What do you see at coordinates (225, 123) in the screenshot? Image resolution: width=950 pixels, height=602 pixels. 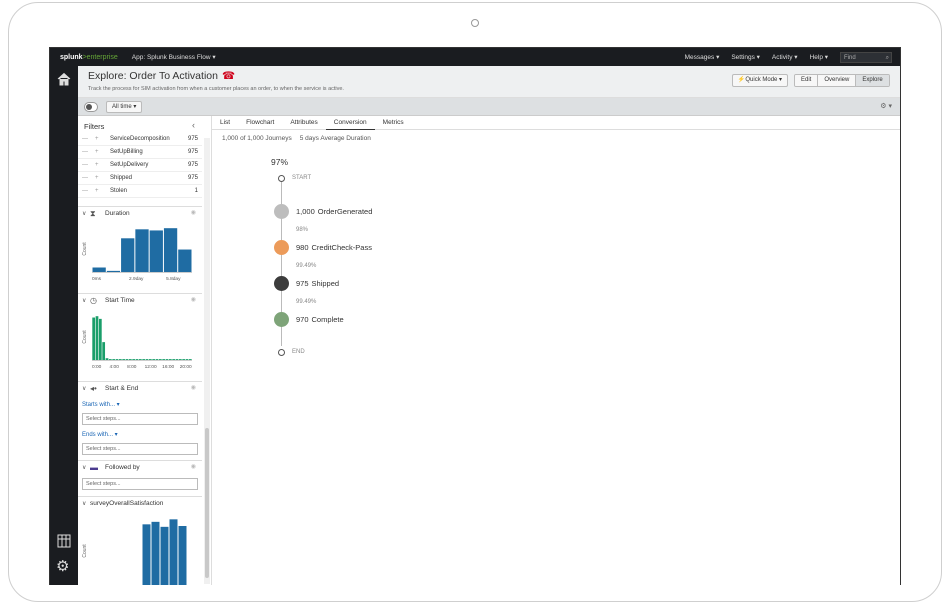 I see `tab-list: List` at bounding box center [225, 123].